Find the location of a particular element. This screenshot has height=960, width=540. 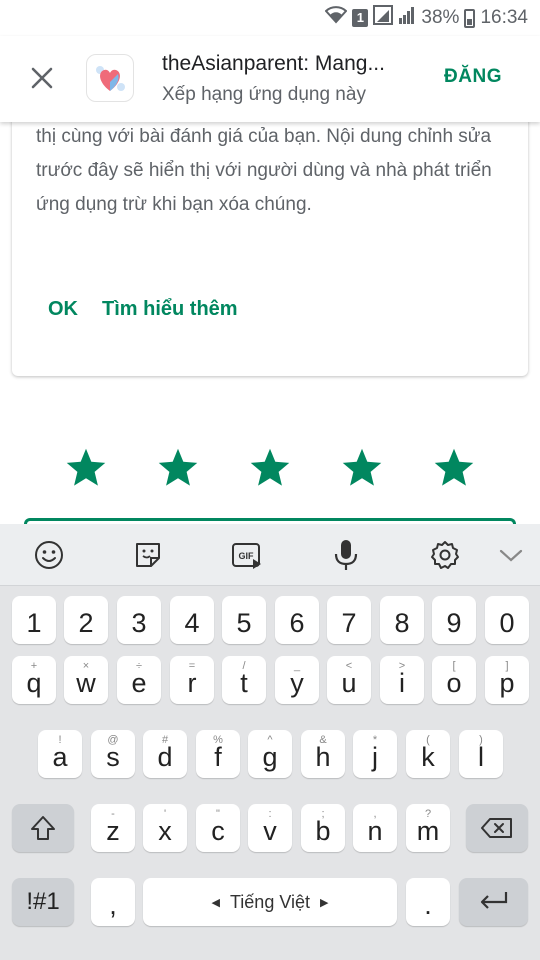

space-key: ◀ Tiếng Việt ▶ is located at coordinates (270, 902).